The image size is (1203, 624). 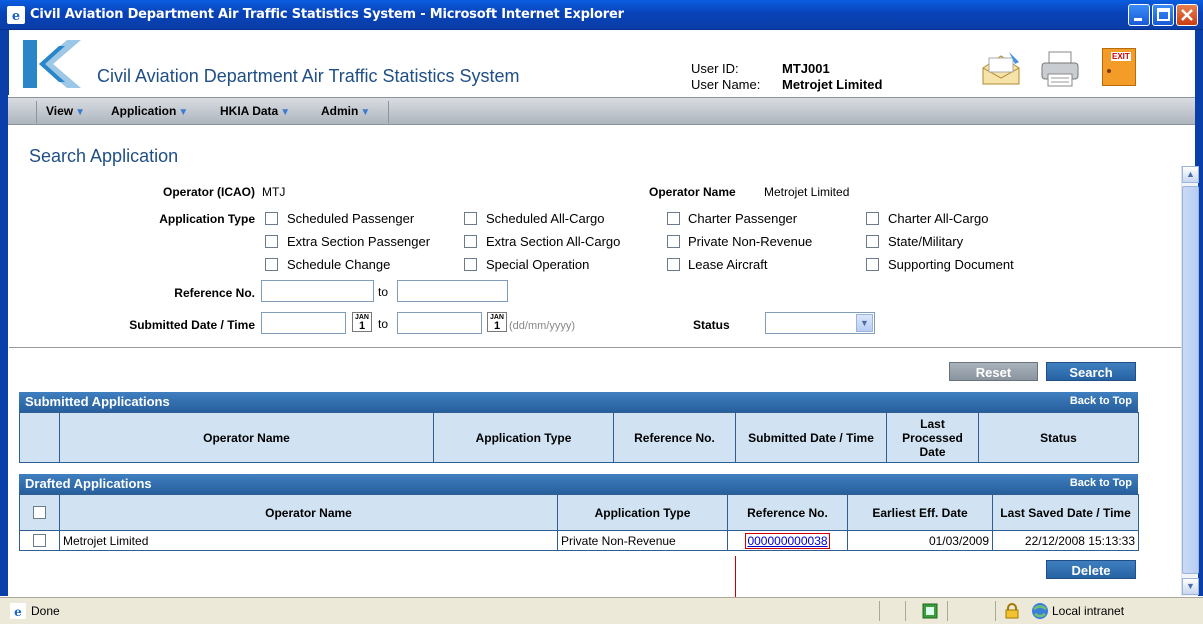 What do you see at coordinates (1190, 586) in the screenshot?
I see `scroll-down-icon: ▼` at bounding box center [1190, 586].